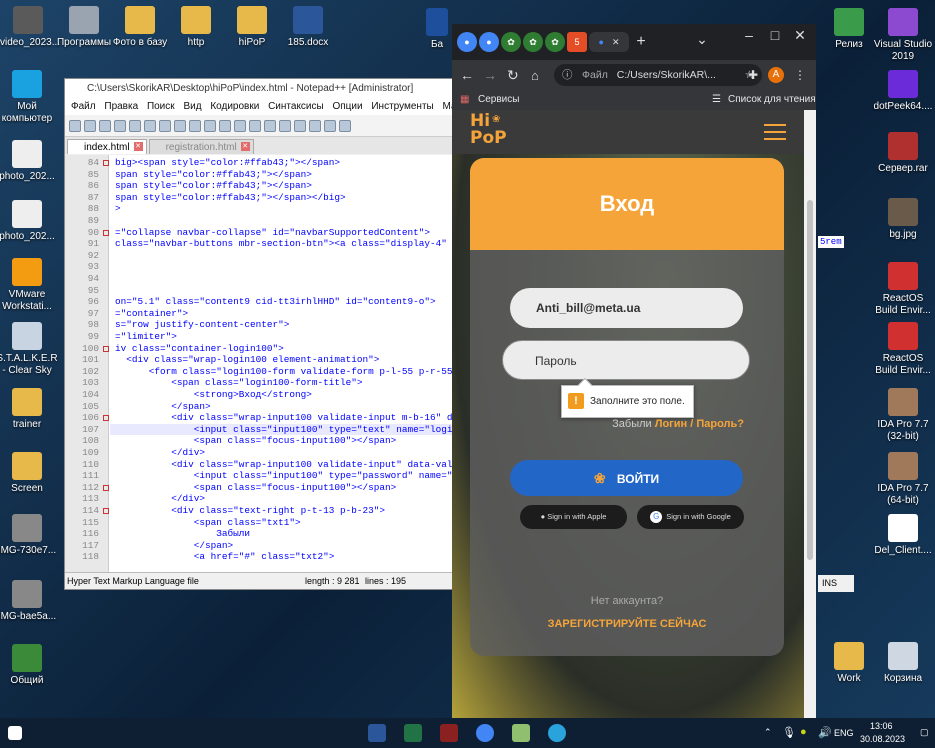  I want to click on menu-edit: Правка, so click(121, 106).